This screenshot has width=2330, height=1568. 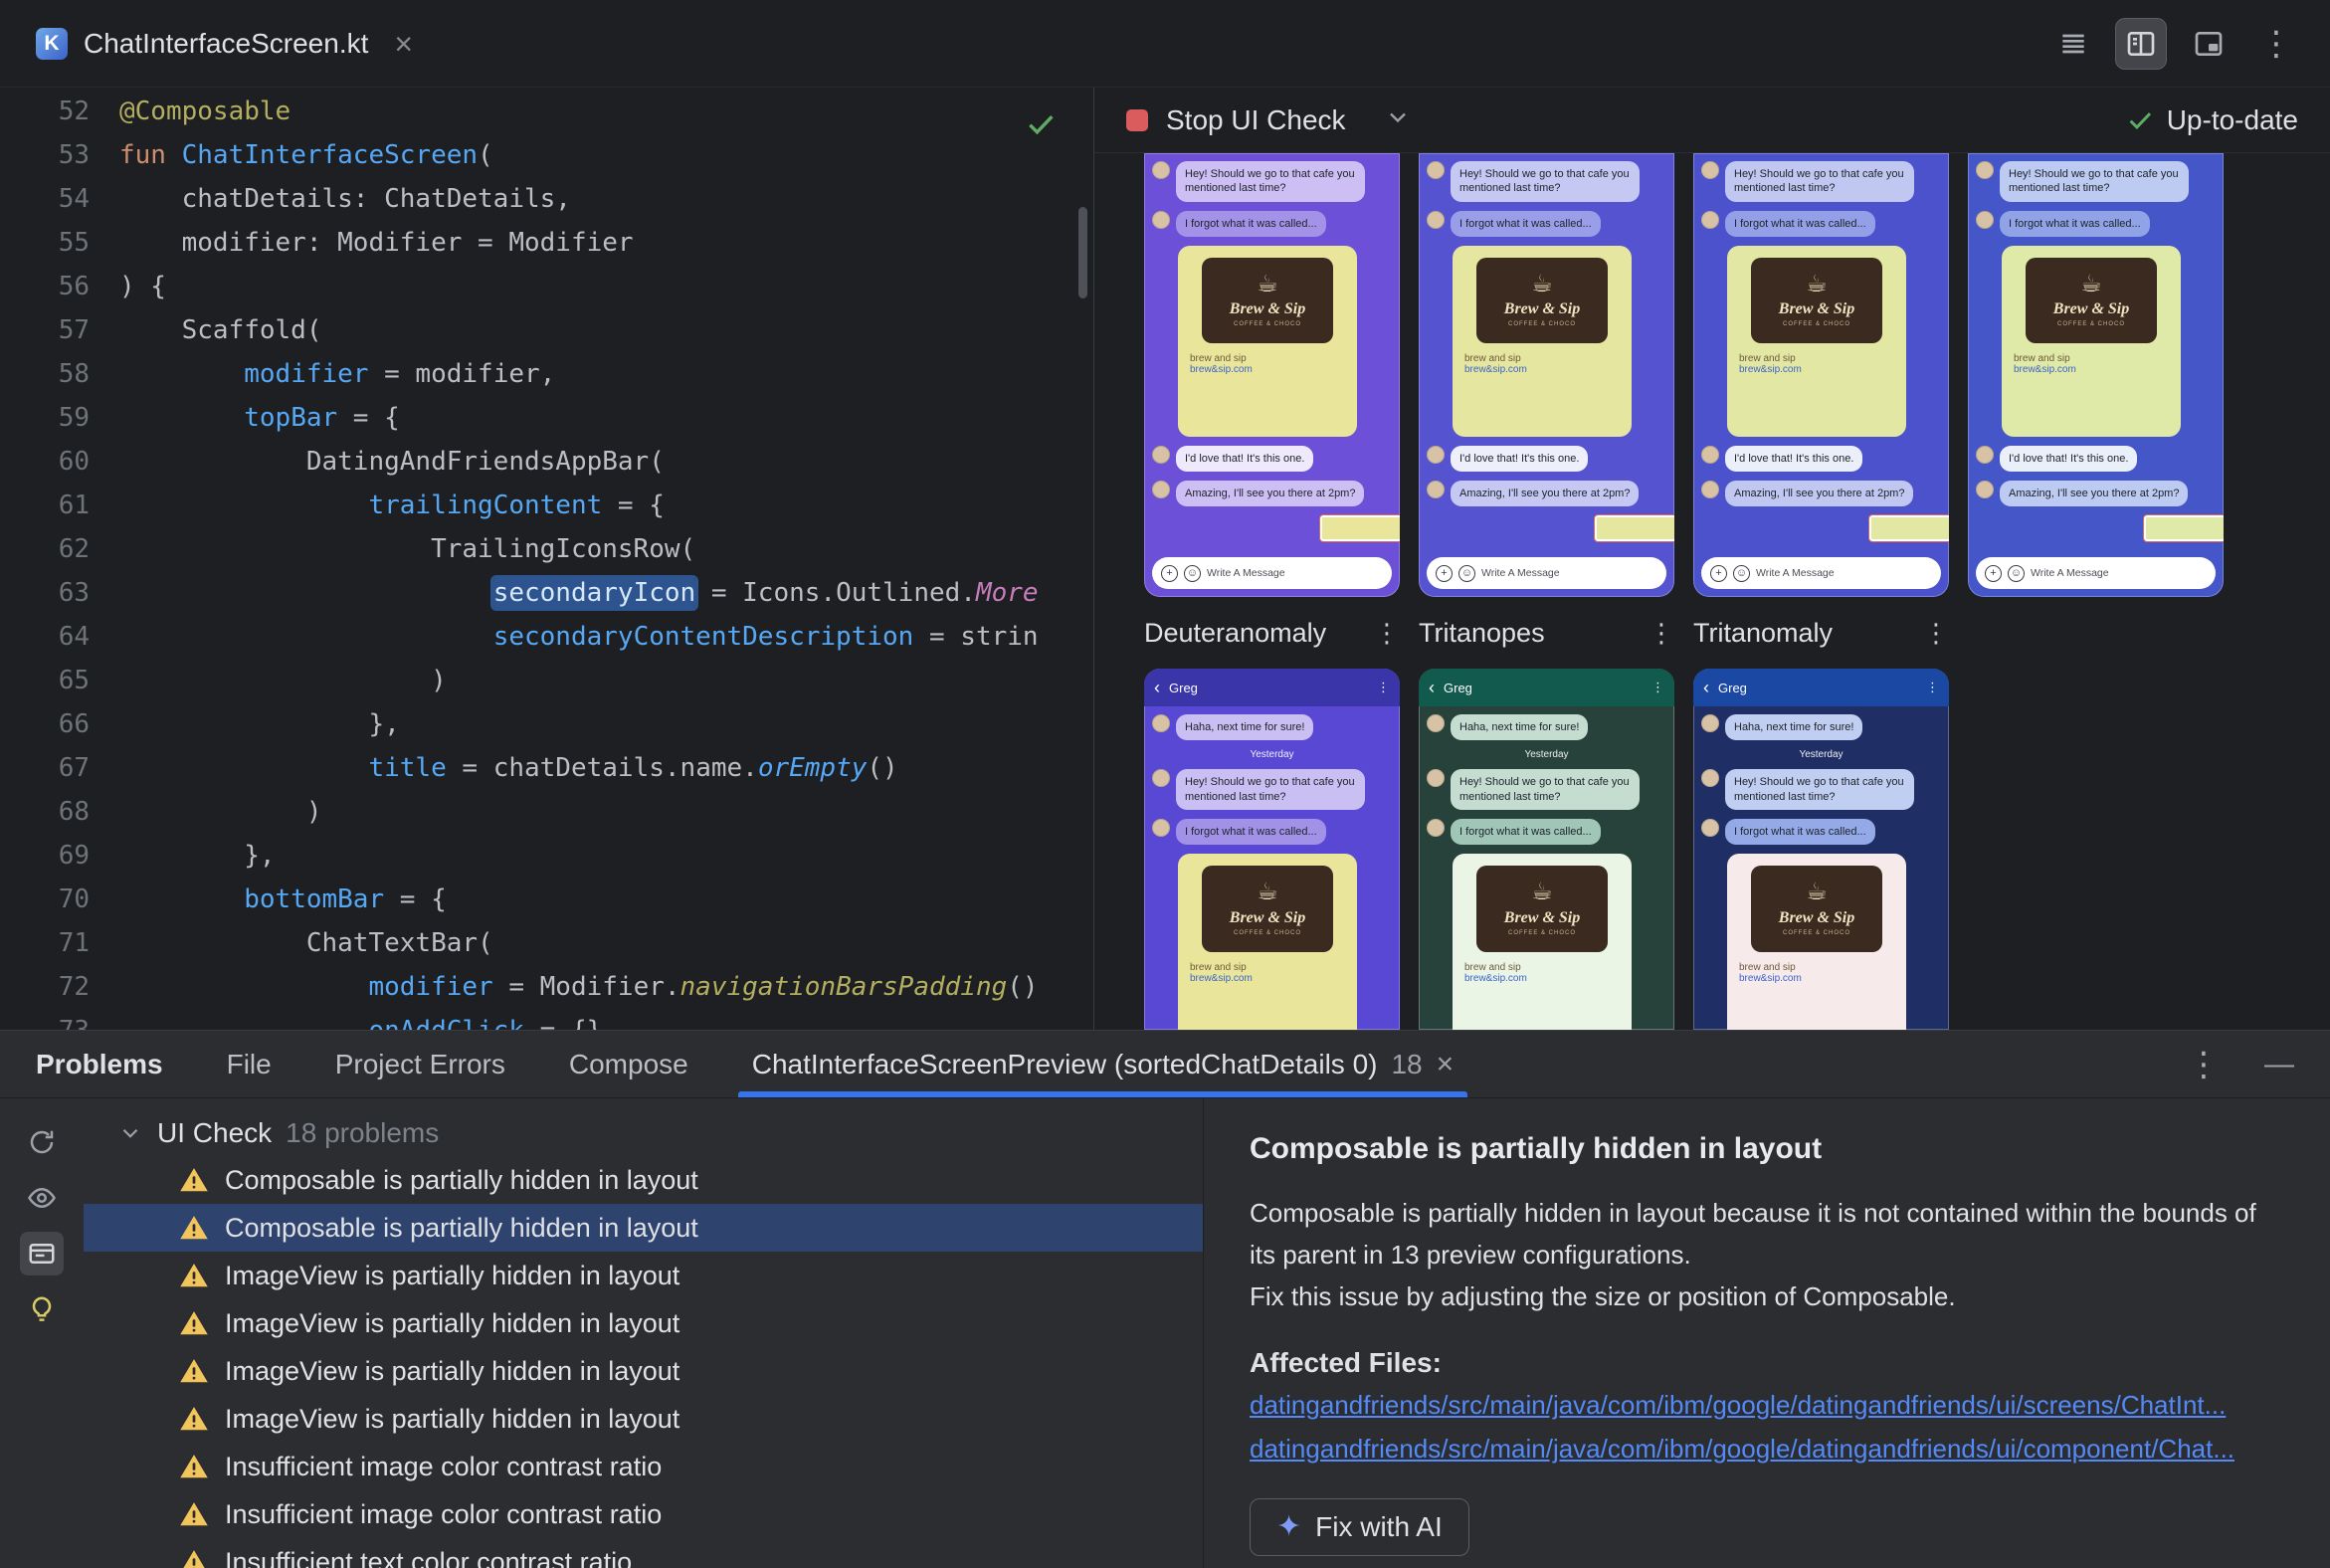 I want to click on rerun-check-icon, so click(x=42, y=1142).